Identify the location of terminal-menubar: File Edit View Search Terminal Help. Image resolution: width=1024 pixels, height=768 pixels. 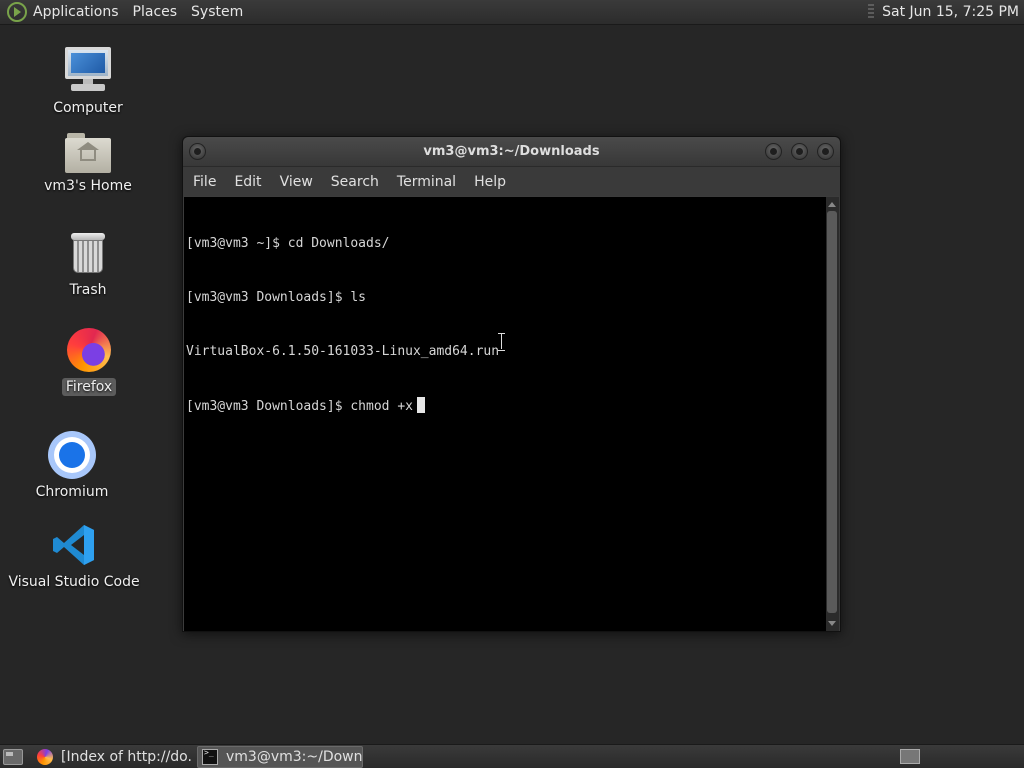
(511, 181).